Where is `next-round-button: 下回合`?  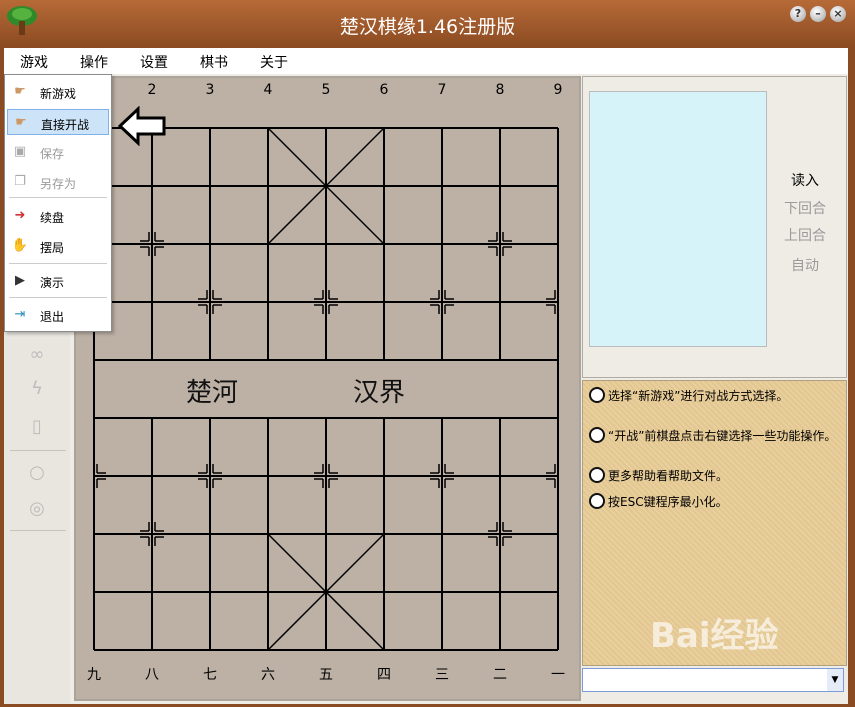 next-round-button: 下回合 is located at coordinates (805, 208).